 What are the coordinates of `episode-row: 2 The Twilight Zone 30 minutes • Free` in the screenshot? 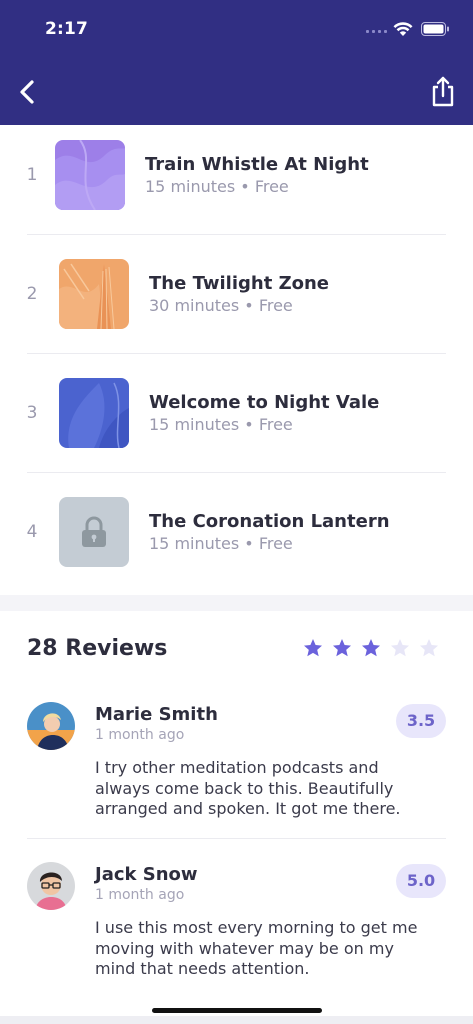 It's located at (236, 303).